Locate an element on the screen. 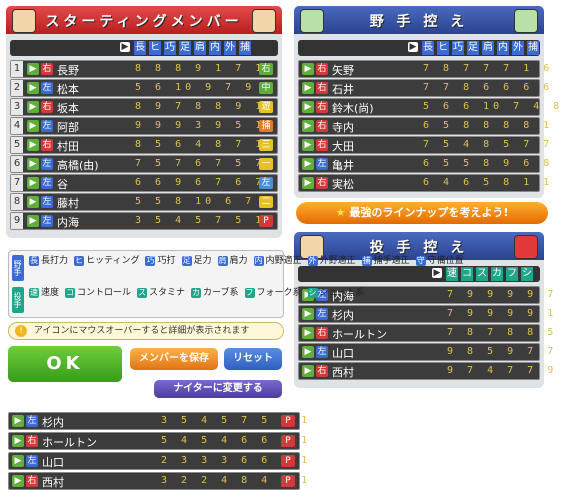 This screenshot has height=497, width=561. extra-pitcher-row: ▶ 右ホールトン 5 4 5 4 6 6 1 1P is located at coordinates (157, 441).